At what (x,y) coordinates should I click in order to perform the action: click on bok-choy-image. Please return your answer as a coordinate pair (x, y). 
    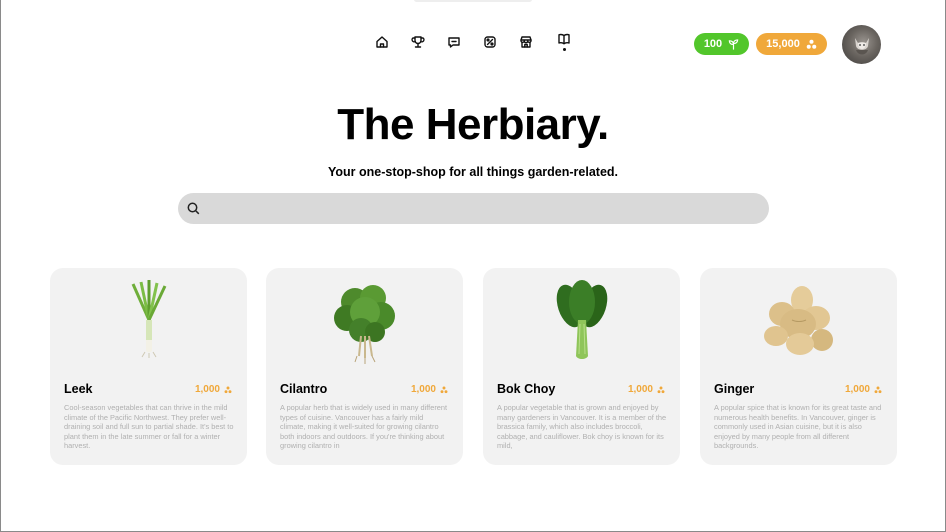
    Looking at the image, I should click on (581, 322).